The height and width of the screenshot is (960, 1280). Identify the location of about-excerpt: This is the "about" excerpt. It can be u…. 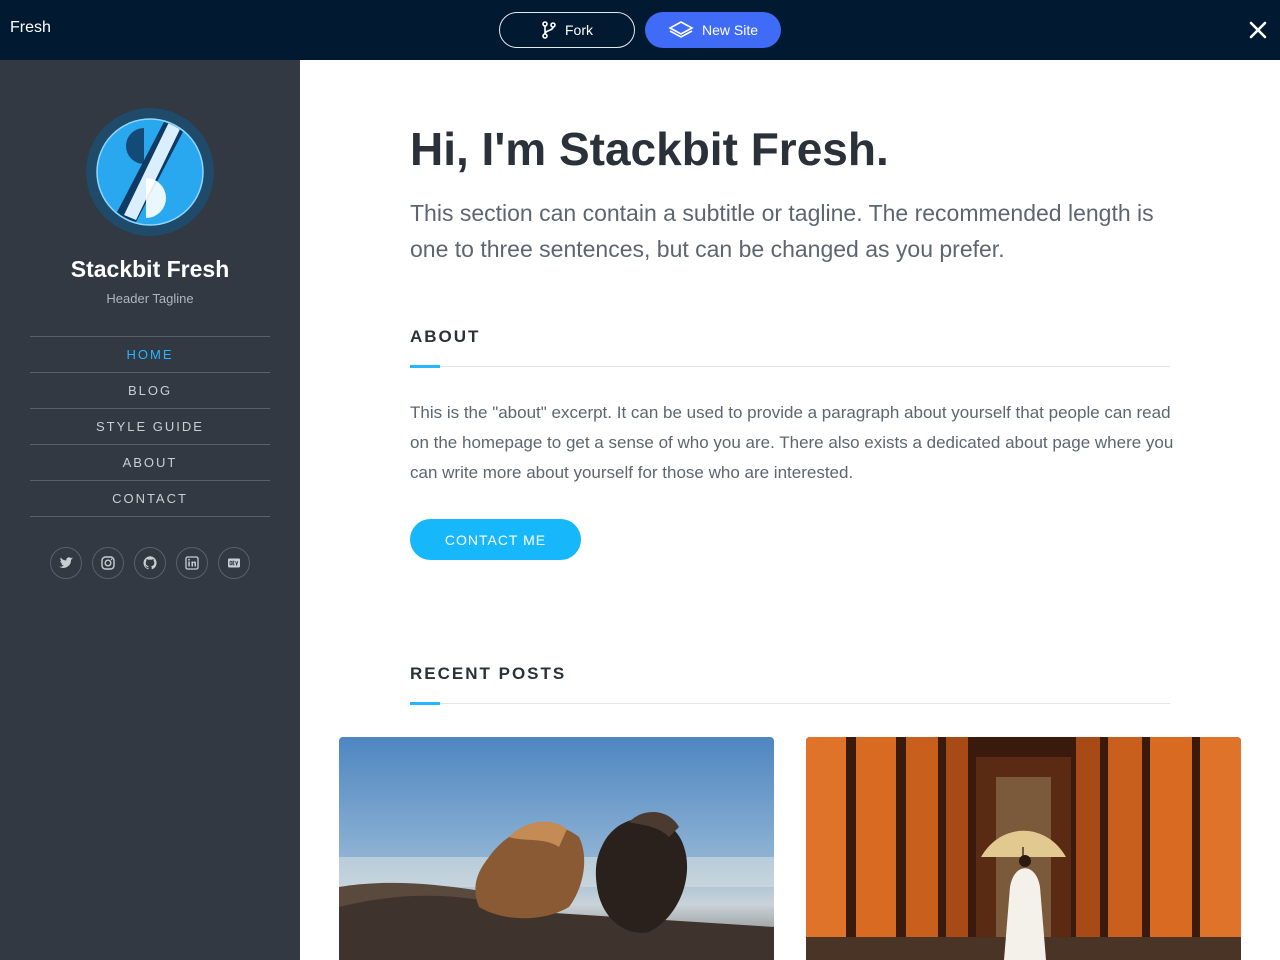
(792, 442).